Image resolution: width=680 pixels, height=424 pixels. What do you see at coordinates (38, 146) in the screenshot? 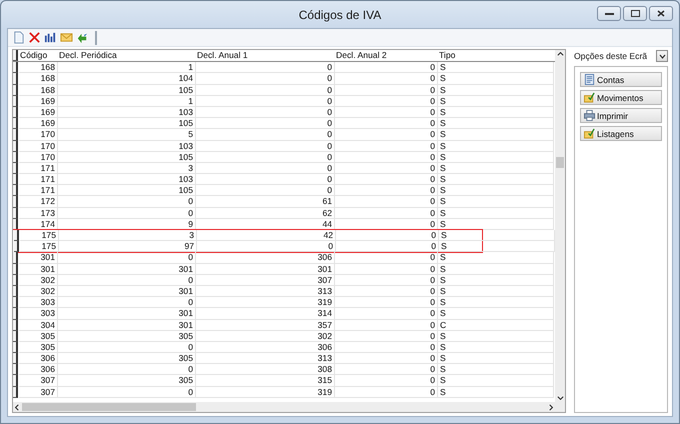
I see `table-cell: 170` at bounding box center [38, 146].